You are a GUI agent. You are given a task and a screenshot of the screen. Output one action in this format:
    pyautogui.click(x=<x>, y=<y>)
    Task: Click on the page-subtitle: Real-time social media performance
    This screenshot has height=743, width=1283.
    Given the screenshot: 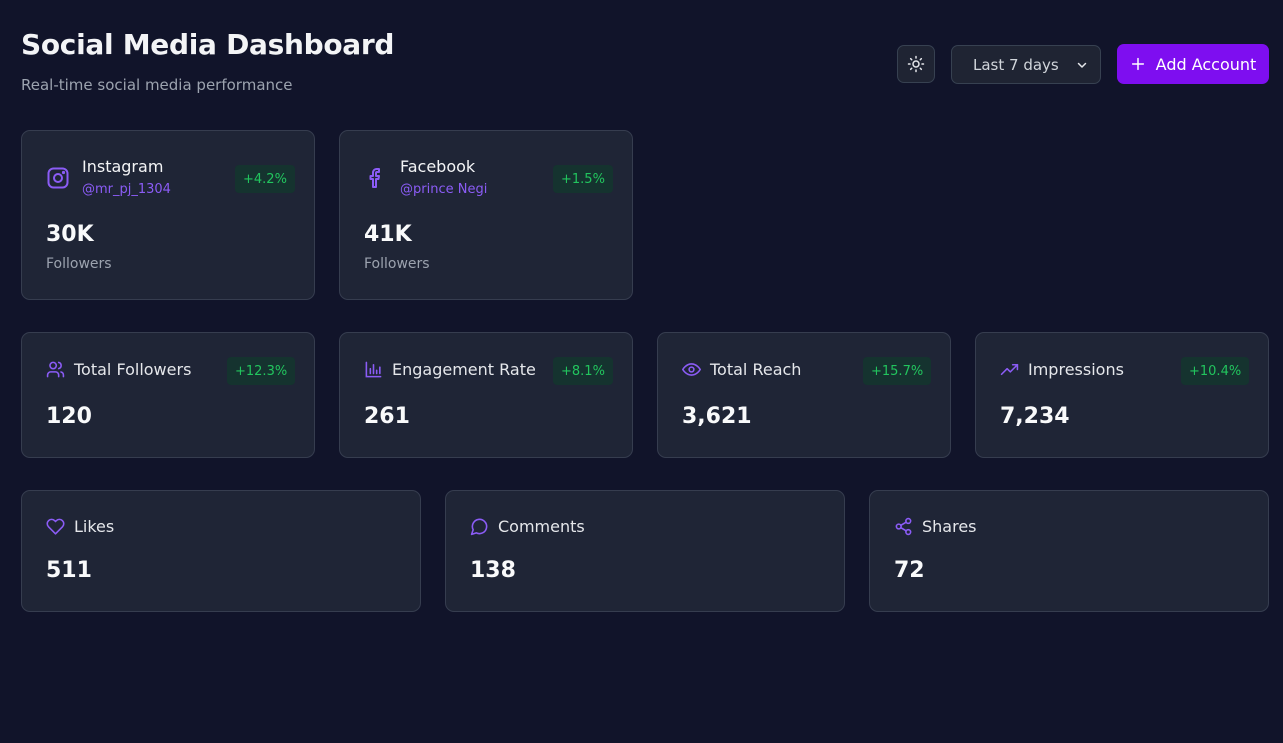 What is the action you would take?
    pyautogui.click(x=157, y=85)
    